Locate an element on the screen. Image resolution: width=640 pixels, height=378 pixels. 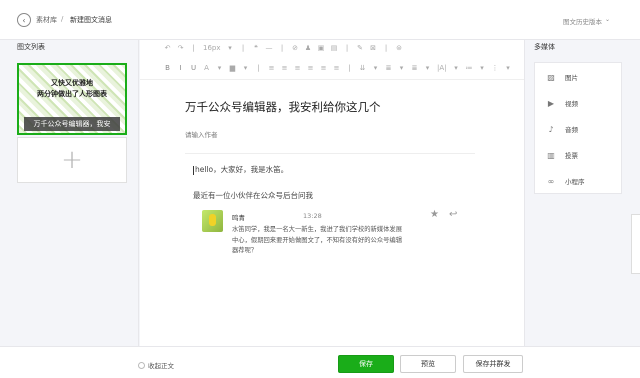
media-panel-title: 多媒体 is located at coordinates (544, 47).